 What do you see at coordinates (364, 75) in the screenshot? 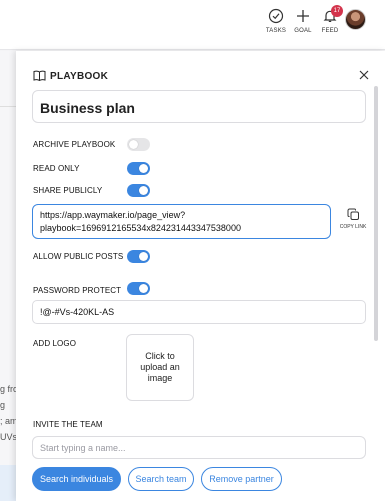
I see `close-icon` at bounding box center [364, 75].